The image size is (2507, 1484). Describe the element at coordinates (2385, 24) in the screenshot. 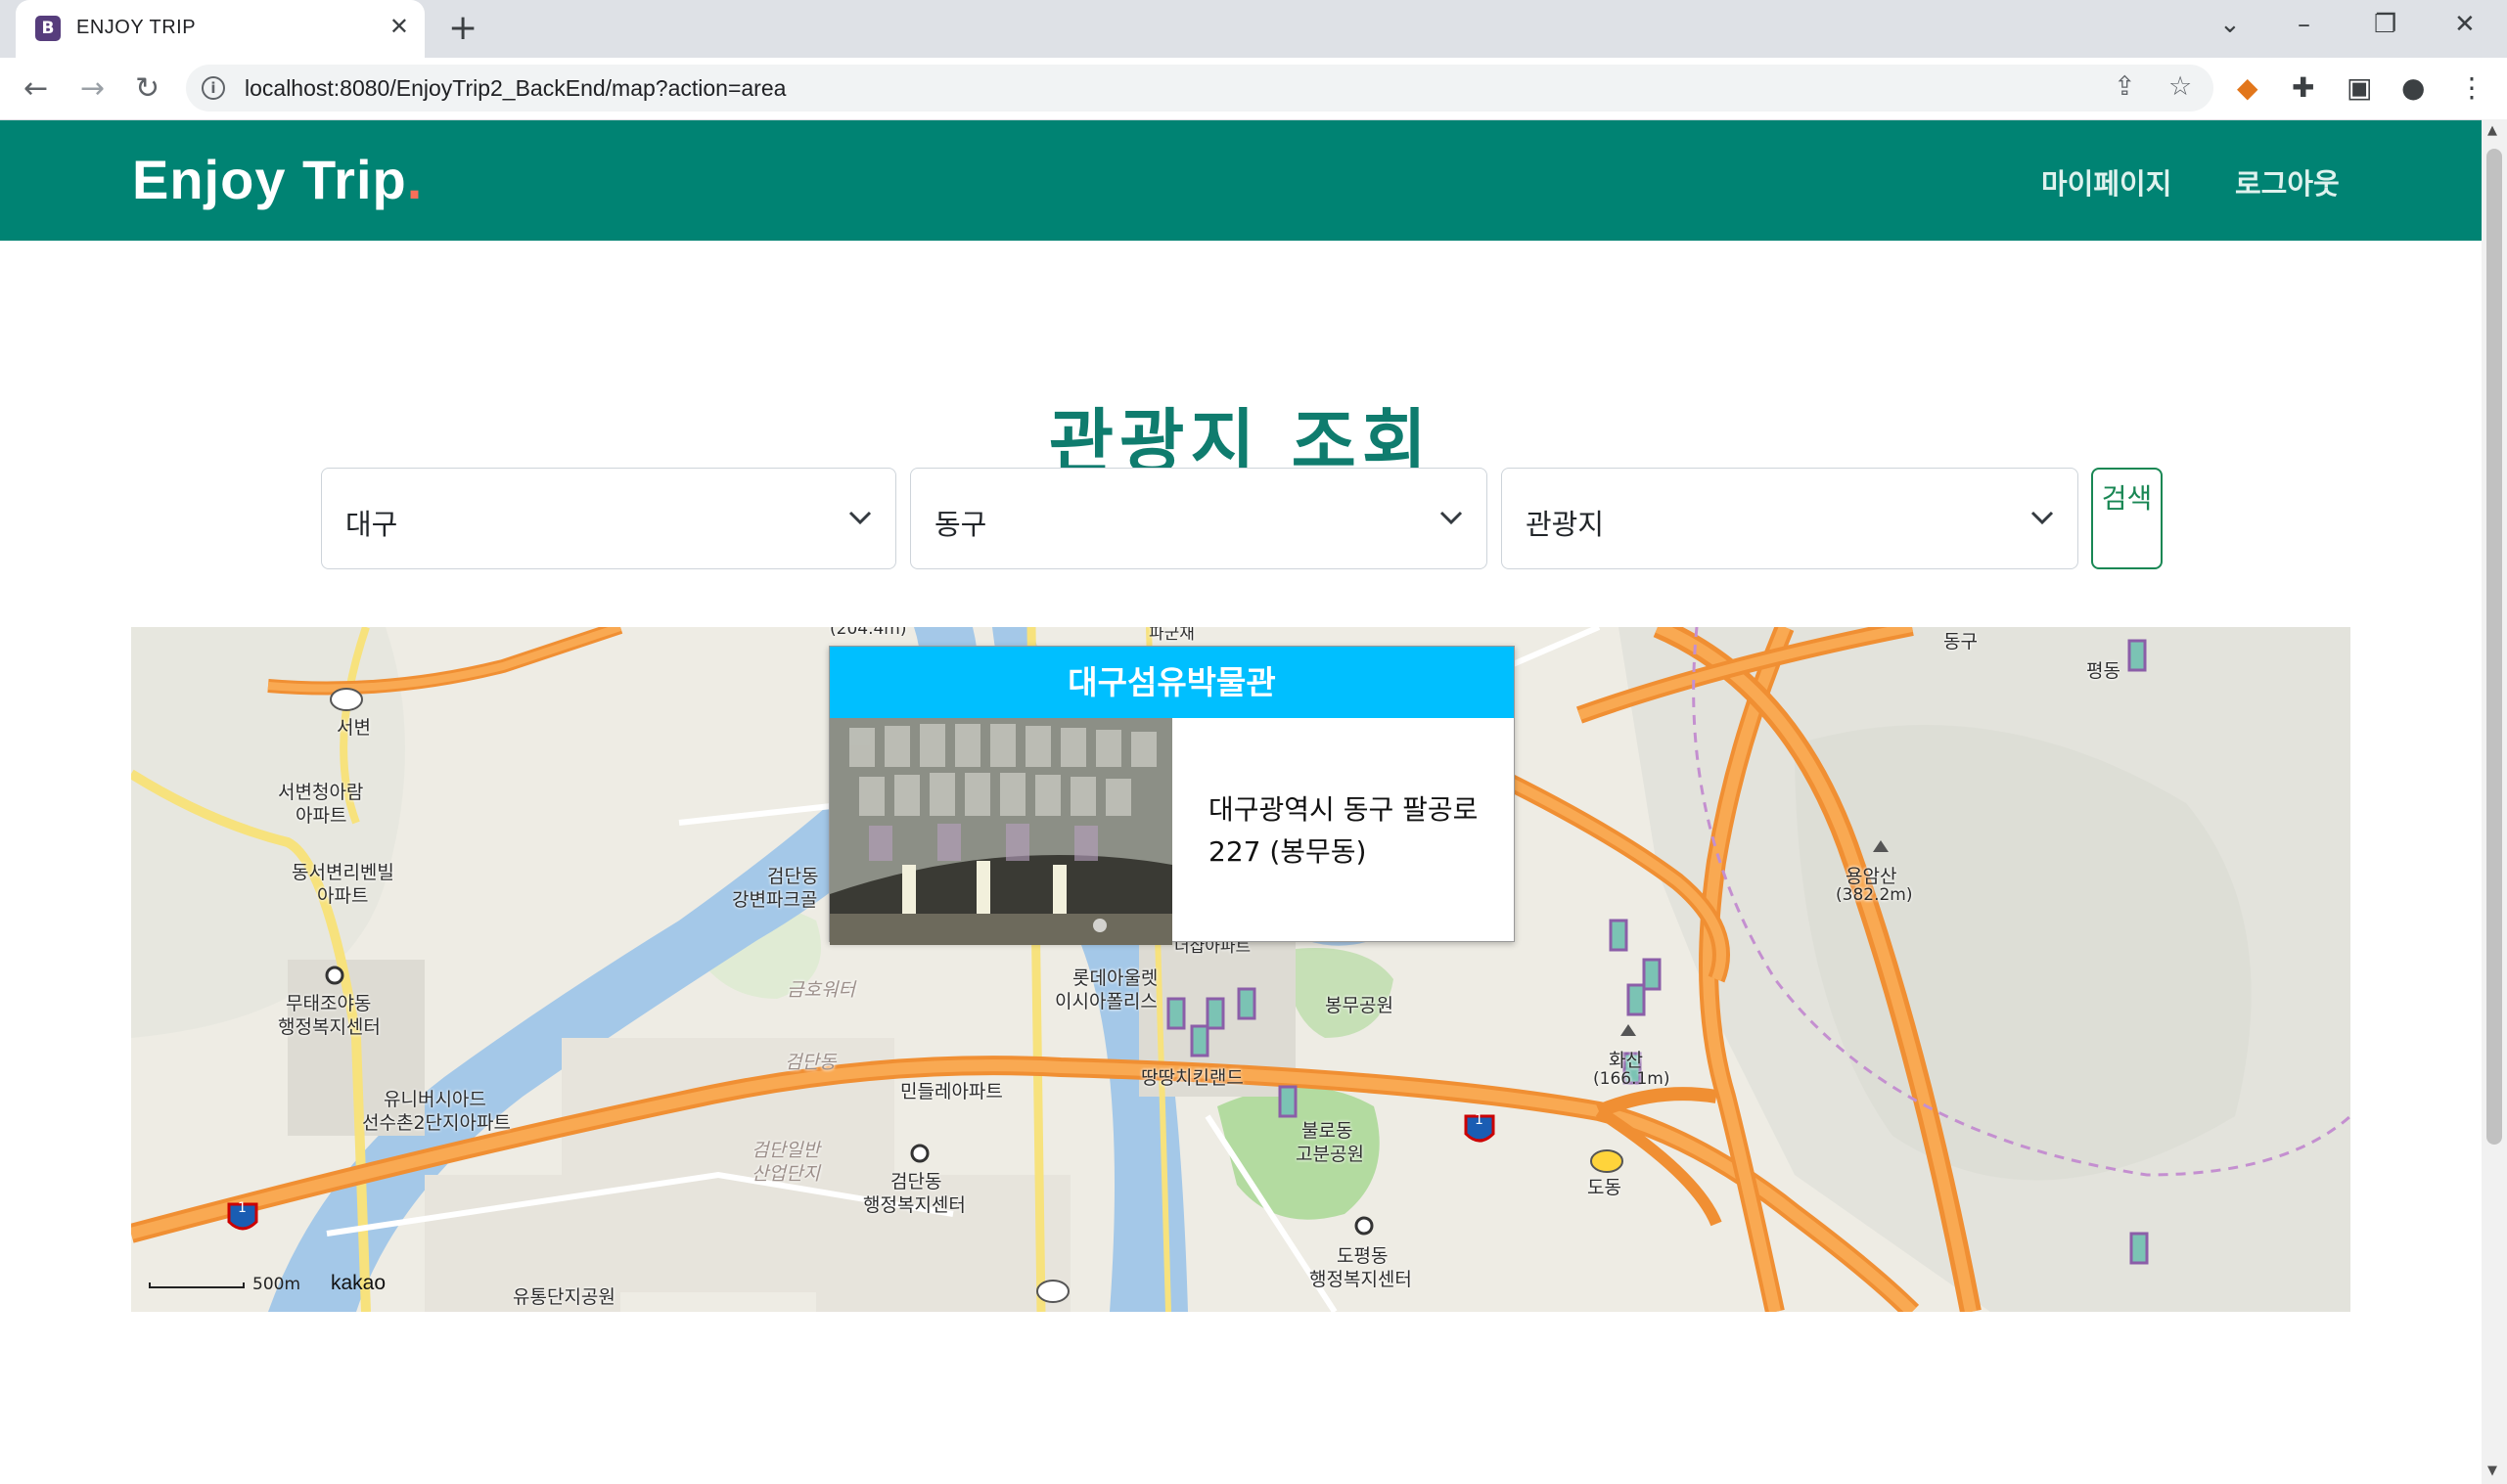

I see `restore-icon: ❐` at that location.